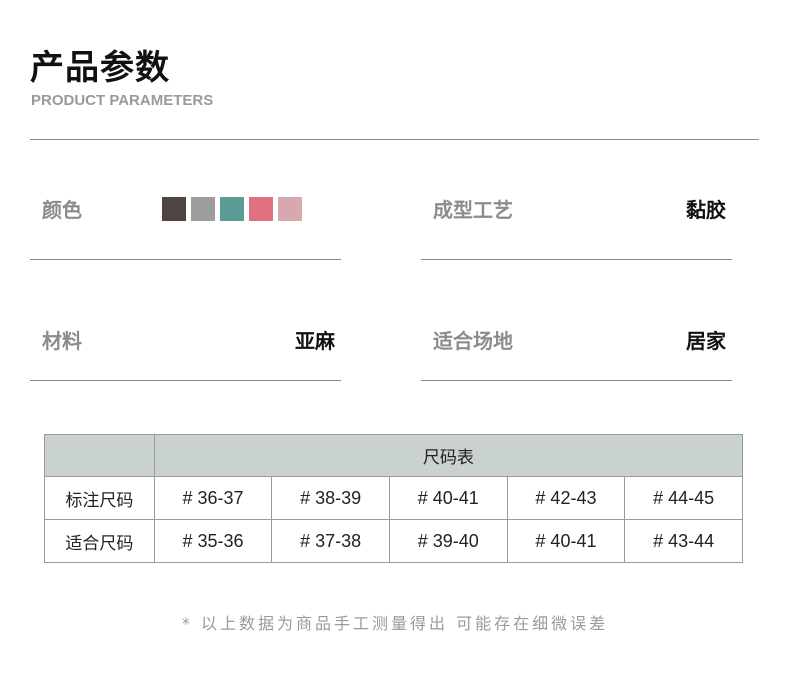 The width and height of the screenshot is (790, 697). I want to click on size-table-corner, so click(99, 455).